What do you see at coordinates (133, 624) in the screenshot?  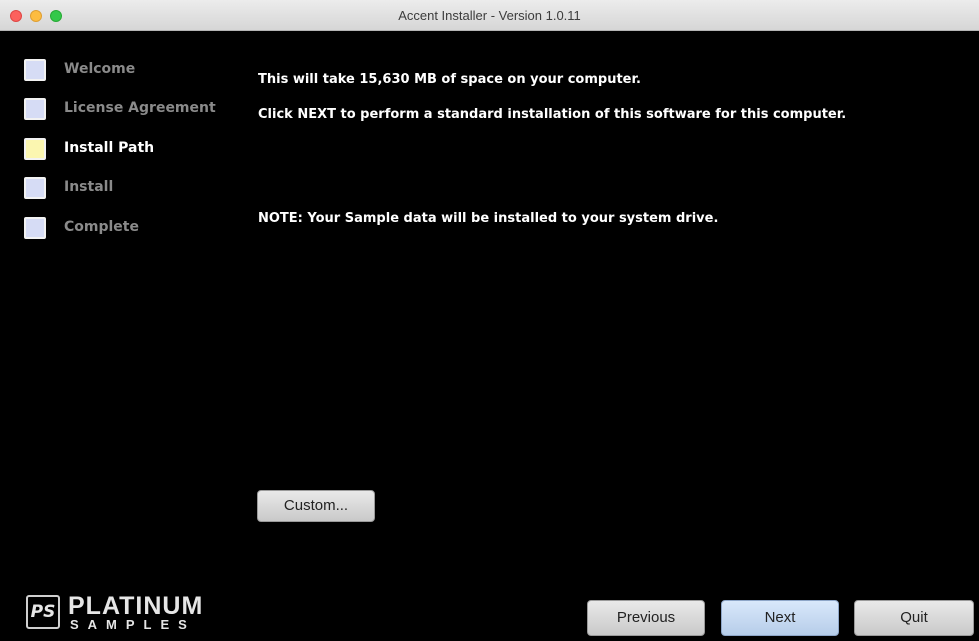 I see `logo-subtitle: SAMPLES` at bounding box center [133, 624].